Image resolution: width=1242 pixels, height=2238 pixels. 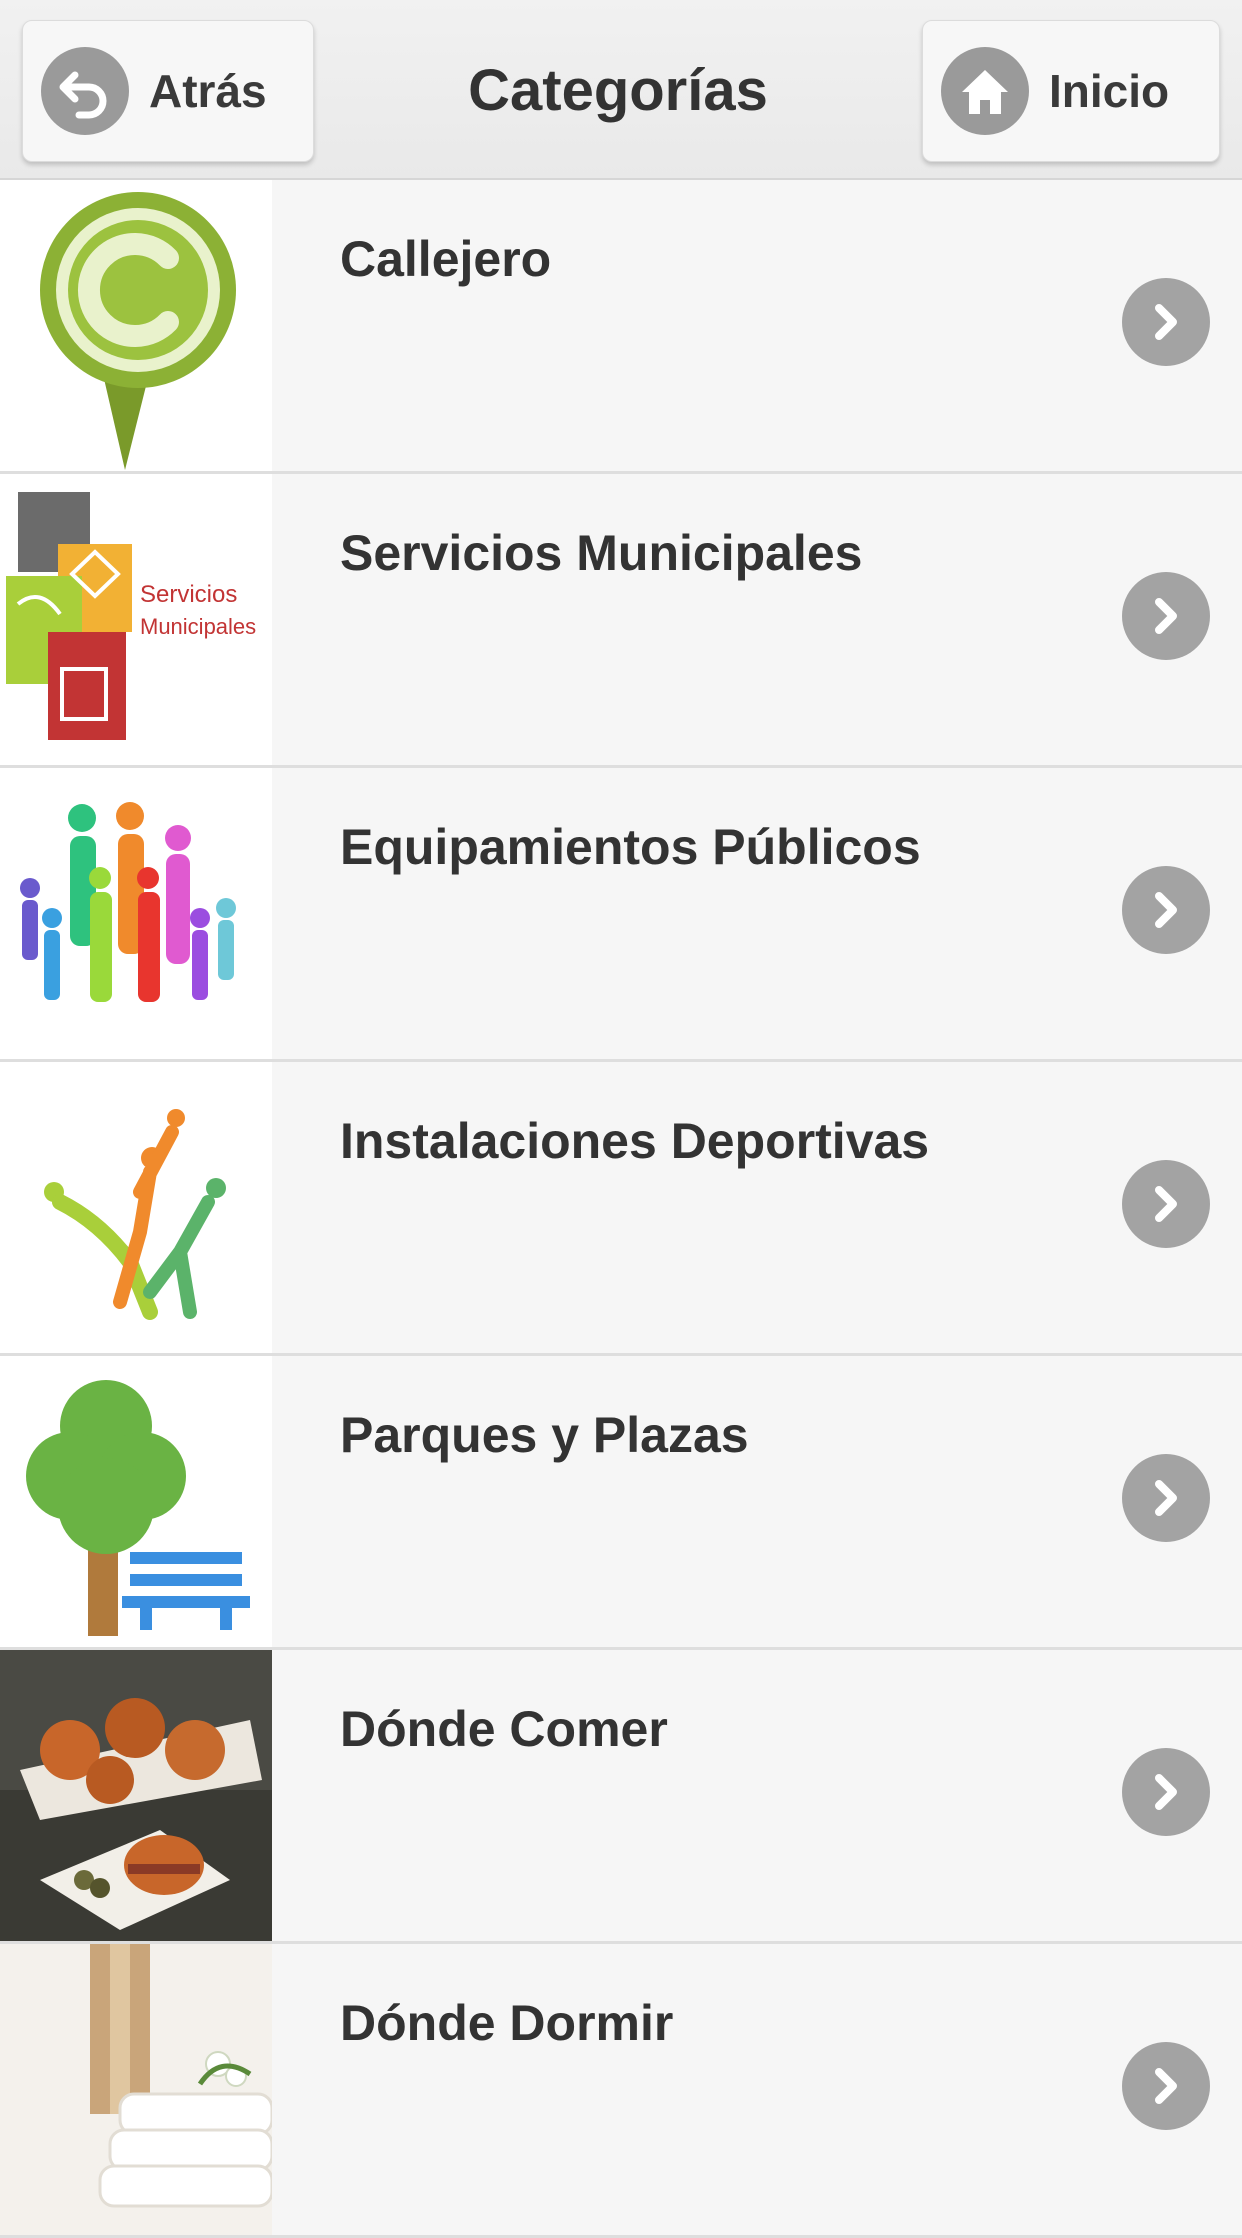 I want to click on back-button-label: Atrás, so click(x=208, y=91).